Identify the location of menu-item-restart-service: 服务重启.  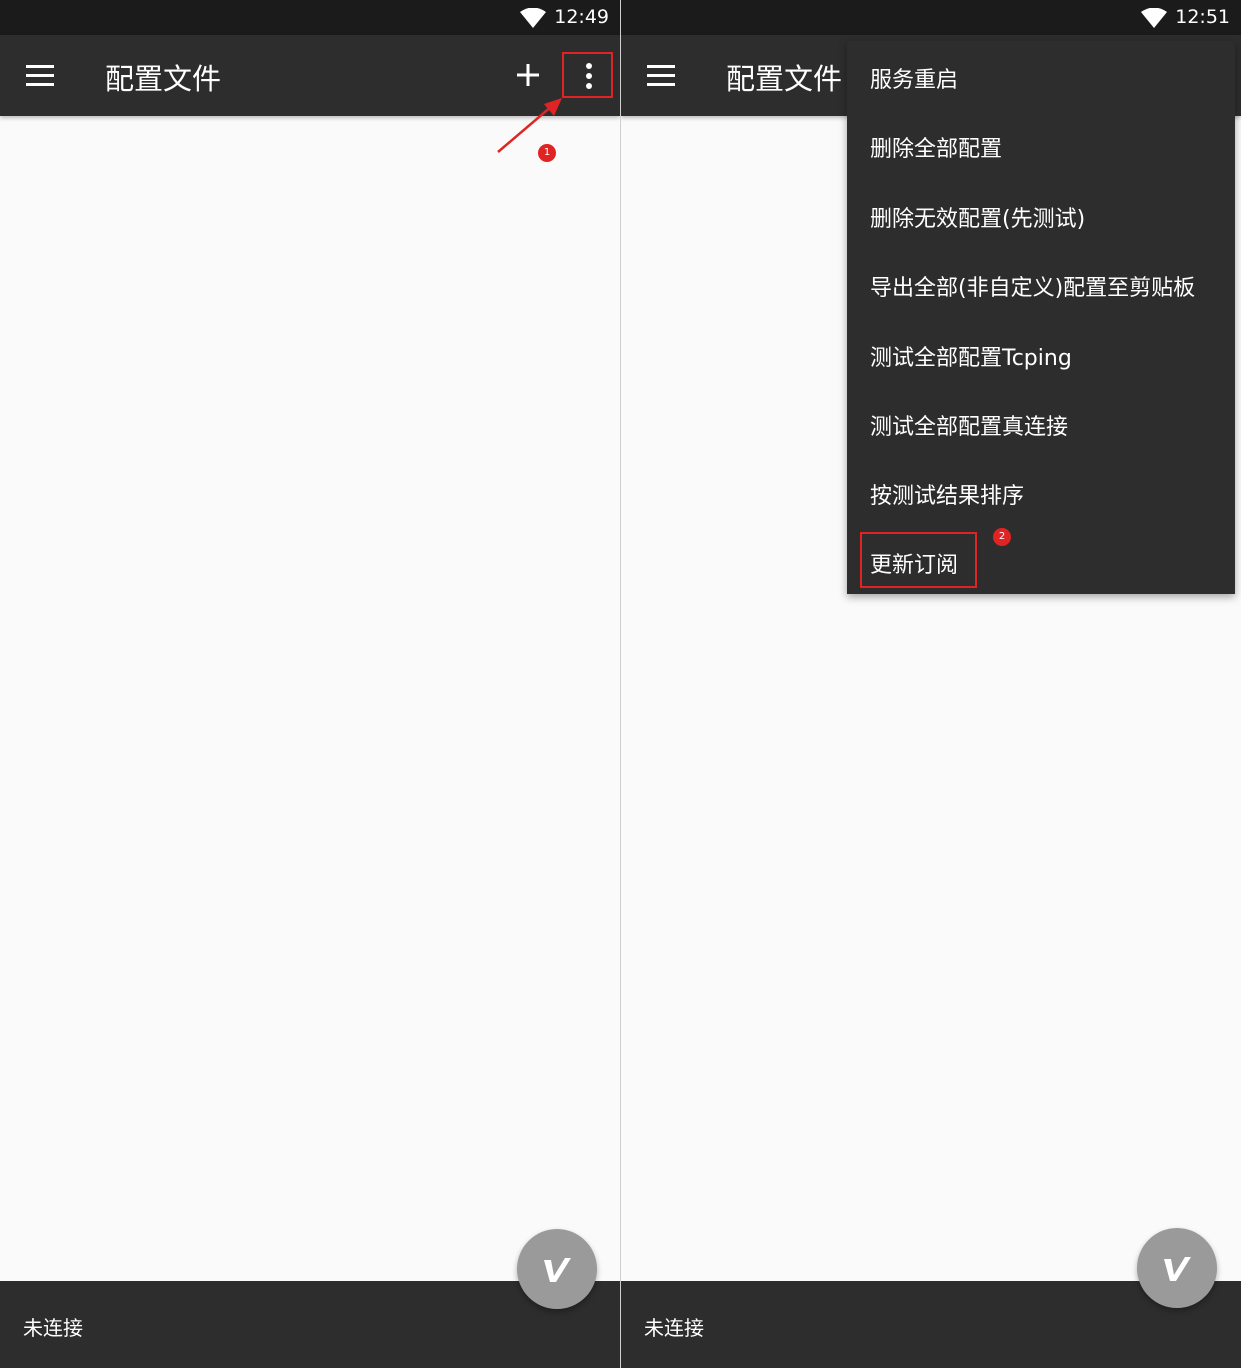
(914, 78).